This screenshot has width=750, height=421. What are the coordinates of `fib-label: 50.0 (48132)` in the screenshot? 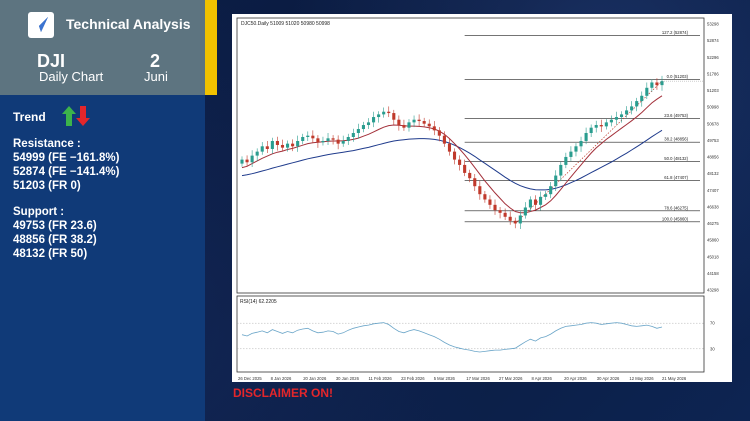 It's located at (676, 158).